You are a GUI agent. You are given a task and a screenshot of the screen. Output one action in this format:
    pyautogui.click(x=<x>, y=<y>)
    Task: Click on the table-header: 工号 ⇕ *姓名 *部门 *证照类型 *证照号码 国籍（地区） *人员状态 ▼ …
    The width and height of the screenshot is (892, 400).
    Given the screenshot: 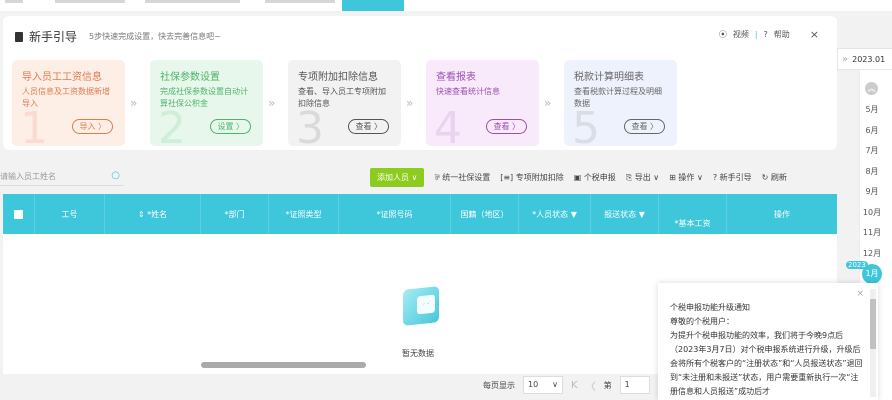 What is the action you would take?
    pyautogui.click(x=420, y=214)
    